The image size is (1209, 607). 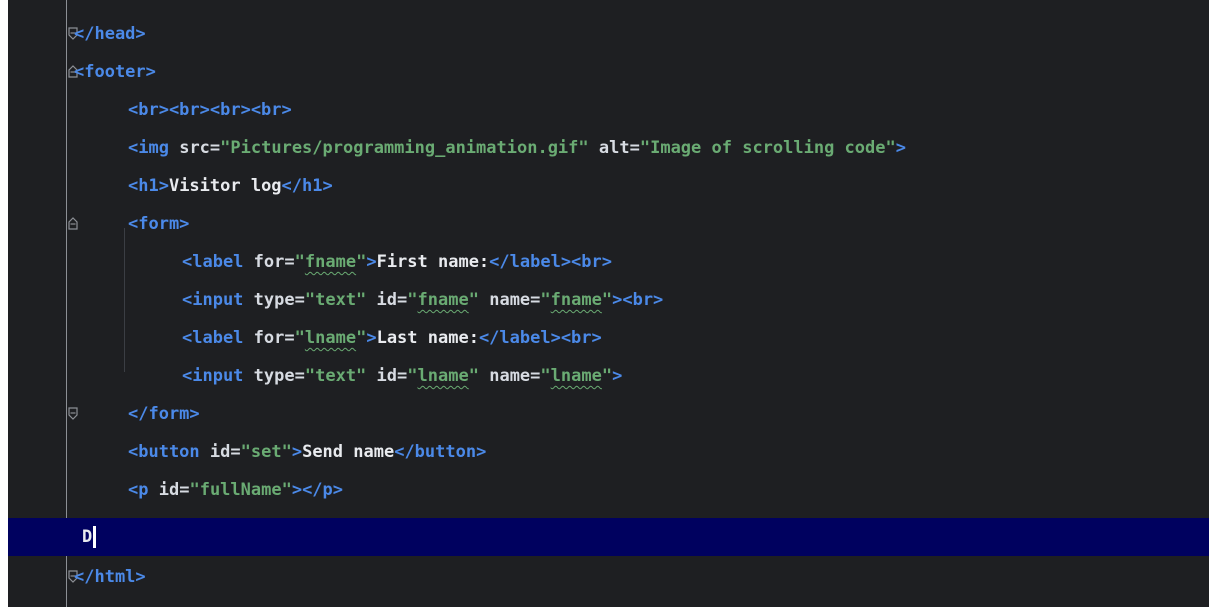 What do you see at coordinates (240, 490) in the screenshot?
I see `code-string: "fullName"` at bounding box center [240, 490].